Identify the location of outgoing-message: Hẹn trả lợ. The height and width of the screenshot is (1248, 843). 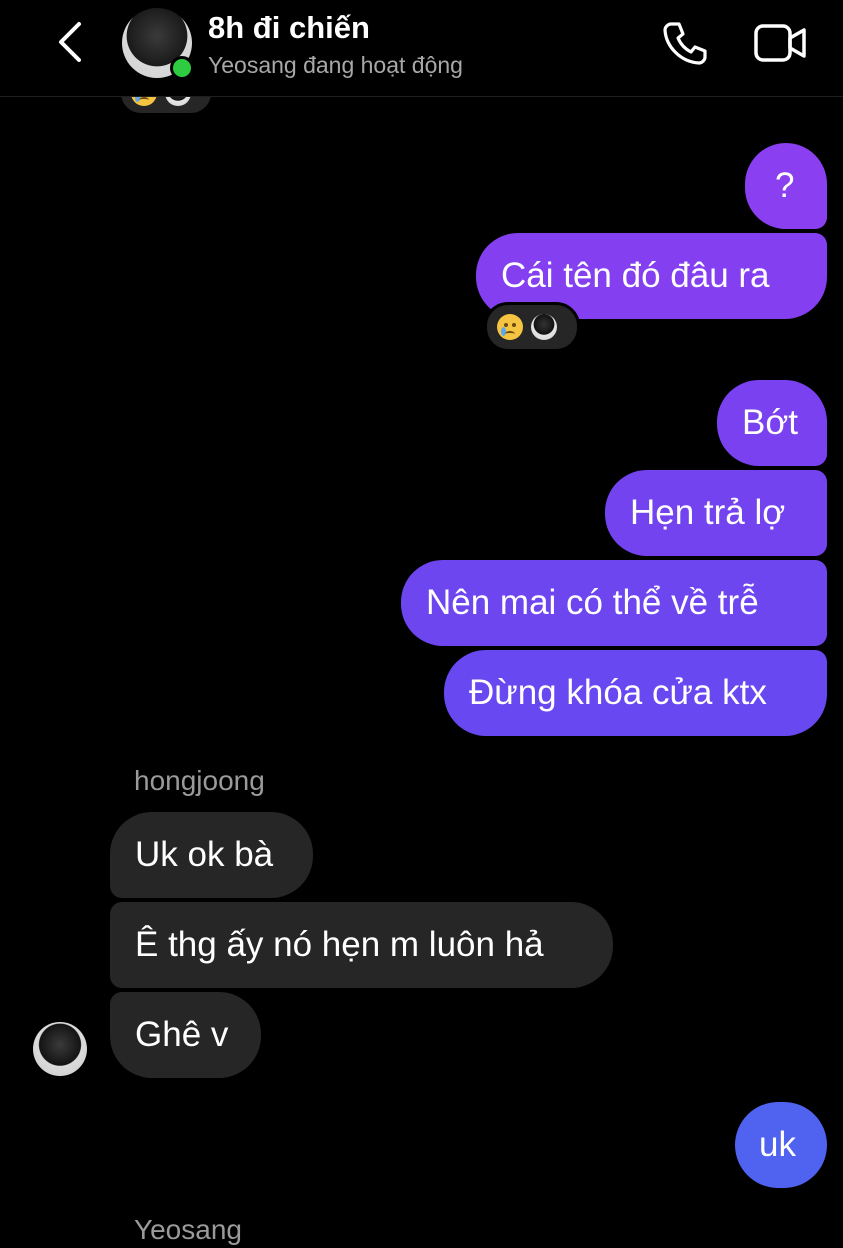
(716, 513).